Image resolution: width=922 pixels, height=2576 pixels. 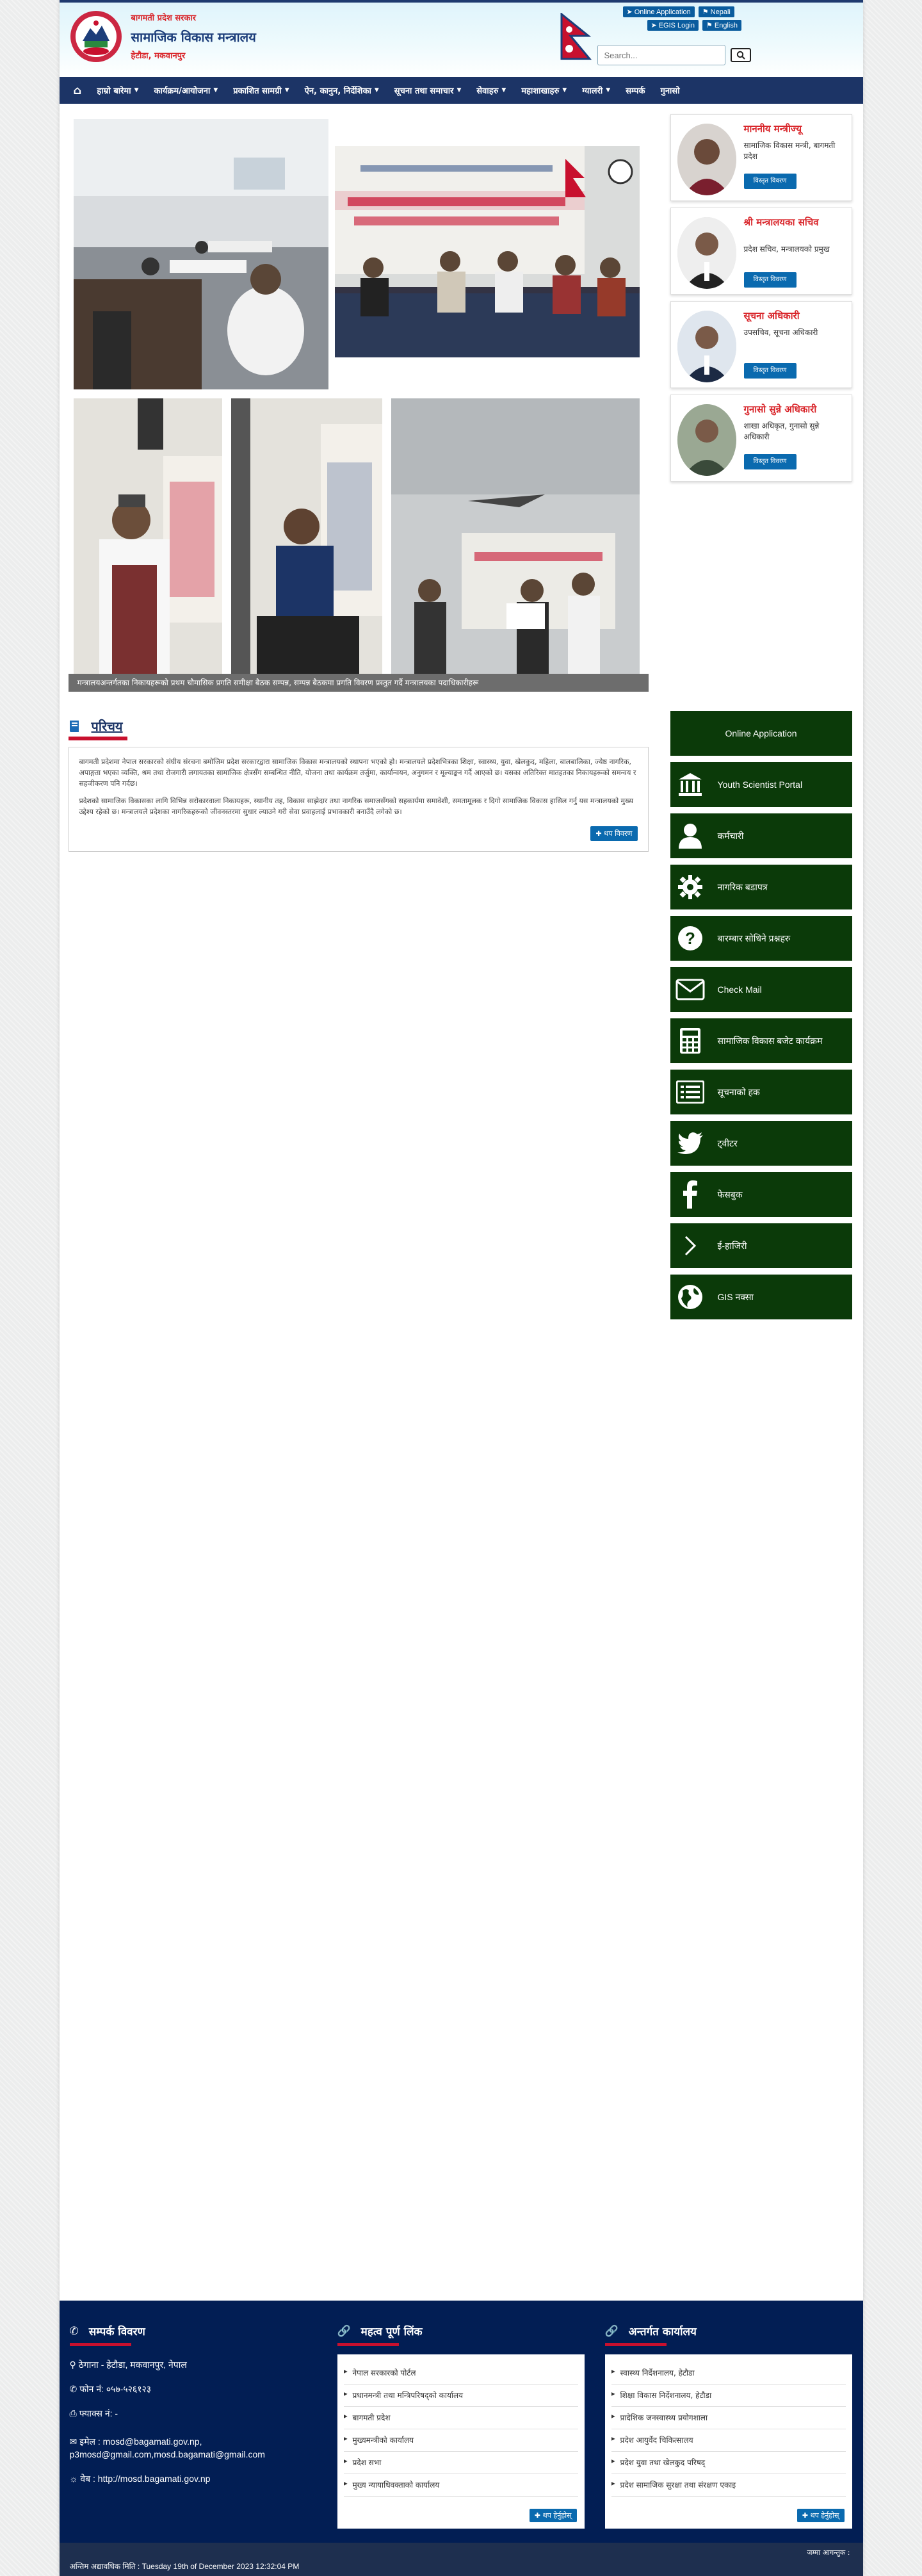 What do you see at coordinates (721, 25) in the screenshot?
I see `english-language-link: ⚑ English` at bounding box center [721, 25].